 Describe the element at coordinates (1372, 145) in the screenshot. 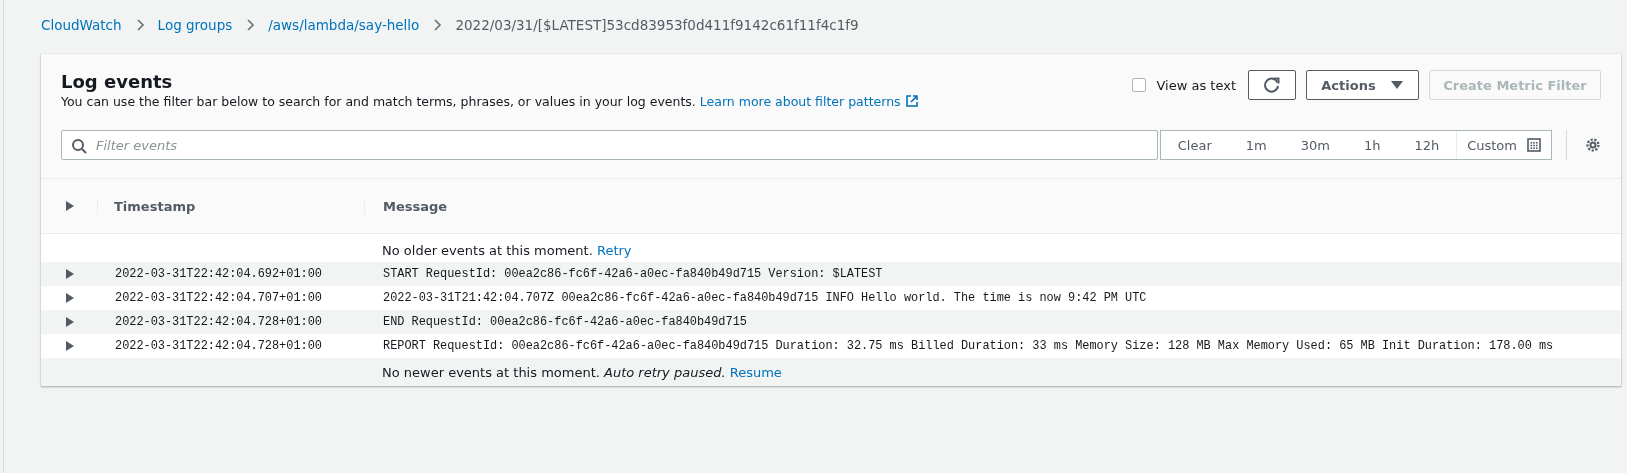

I see `time-range-button: 1h` at that location.